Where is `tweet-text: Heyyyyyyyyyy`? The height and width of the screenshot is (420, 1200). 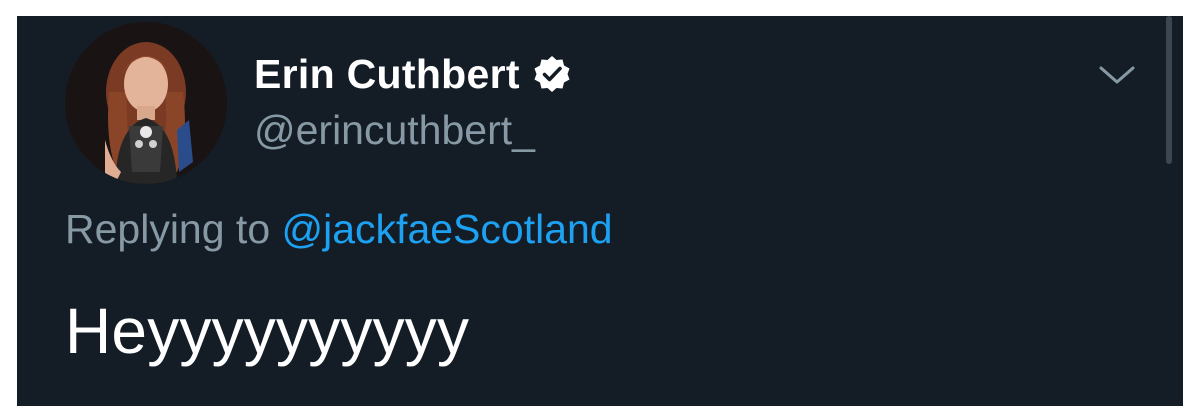
tweet-text: Heyyyyyyyyyy is located at coordinates (267, 331).